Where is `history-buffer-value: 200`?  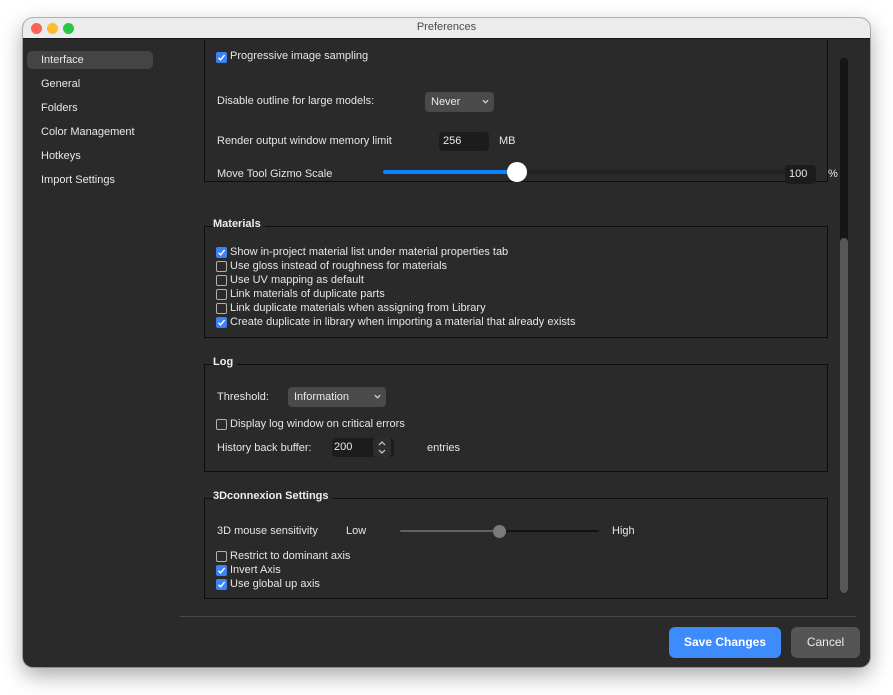
history-buffer-value: 200 is located at coordinates (343, 447).